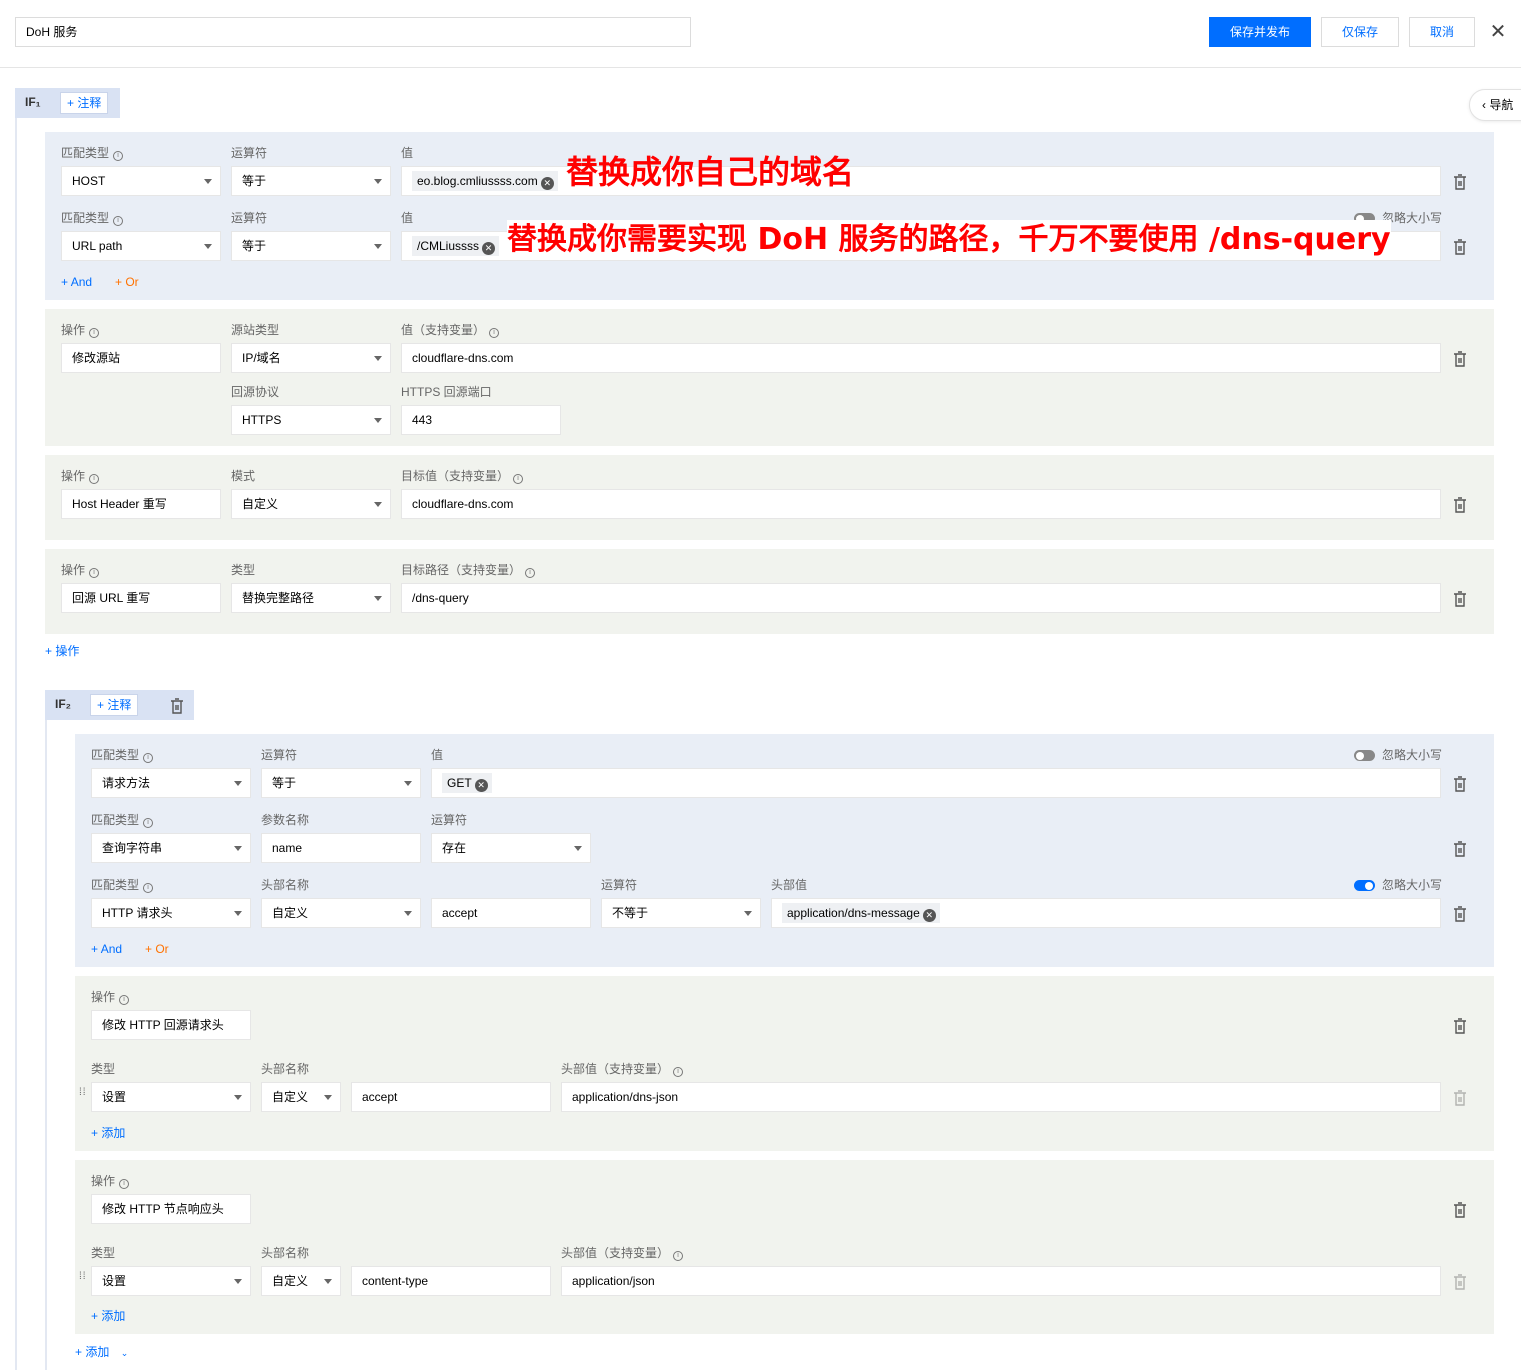 The width and height of the screenshot is (1521, 1370). I want to click on header-value-input: application/dns-json, so click(1001, 1097).